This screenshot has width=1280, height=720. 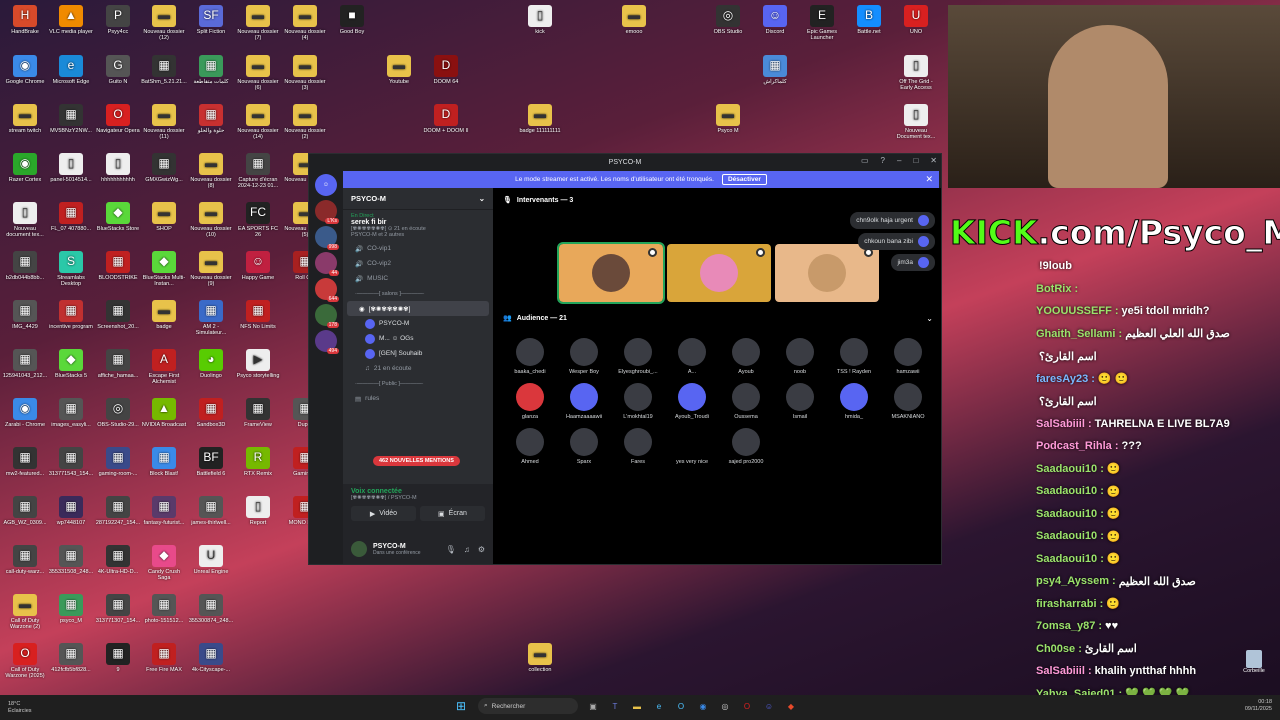 I want to click on desktop-icon: ▦ Sandbox3D, so click(x=211, y=413).